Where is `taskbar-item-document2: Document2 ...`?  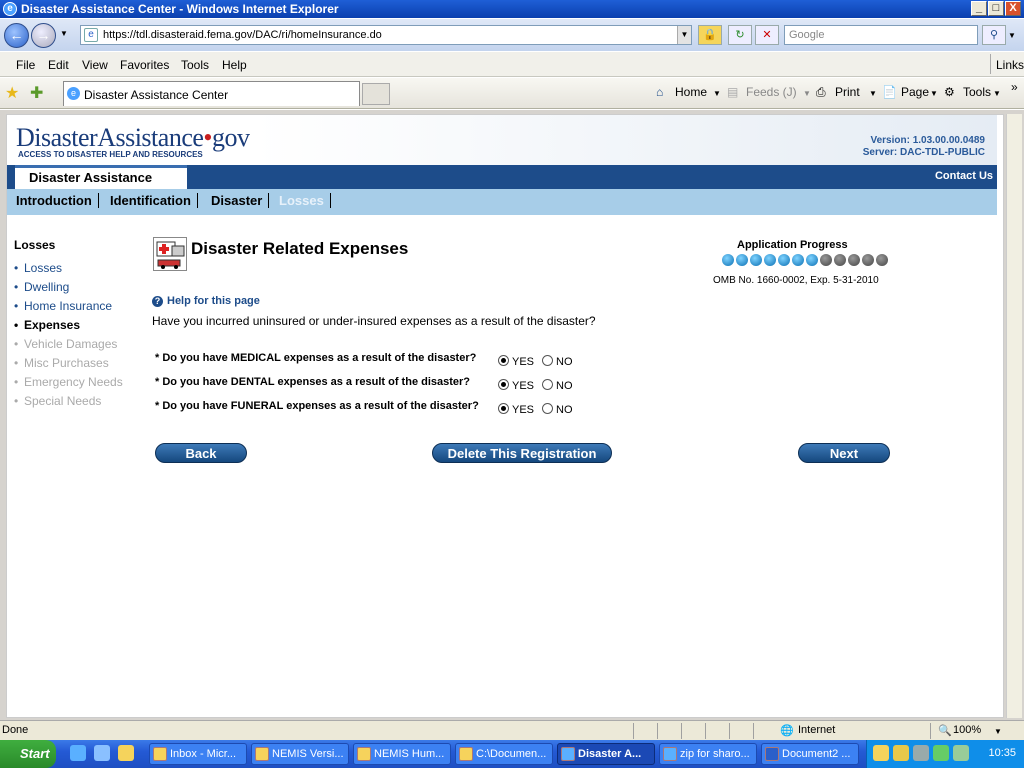
taskbar-item-document2: Document2 ... is located at coordinates (810, 754).